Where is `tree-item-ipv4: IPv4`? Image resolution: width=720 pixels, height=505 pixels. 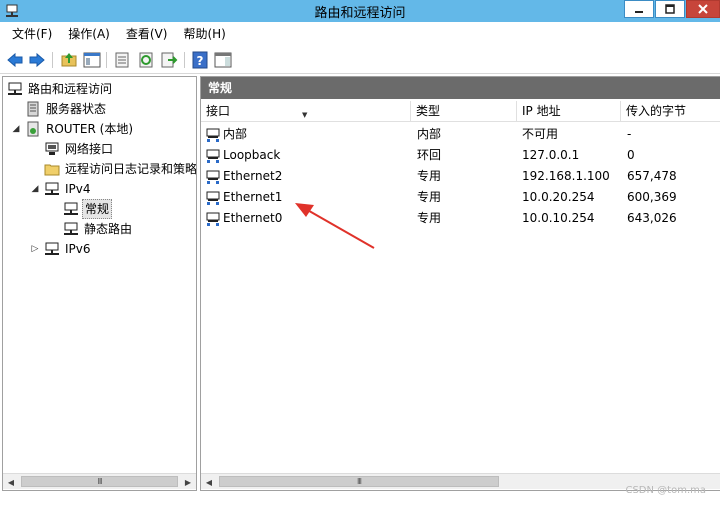 tree-item-ipv4: IPv4 is located at coordinates (68, 189).